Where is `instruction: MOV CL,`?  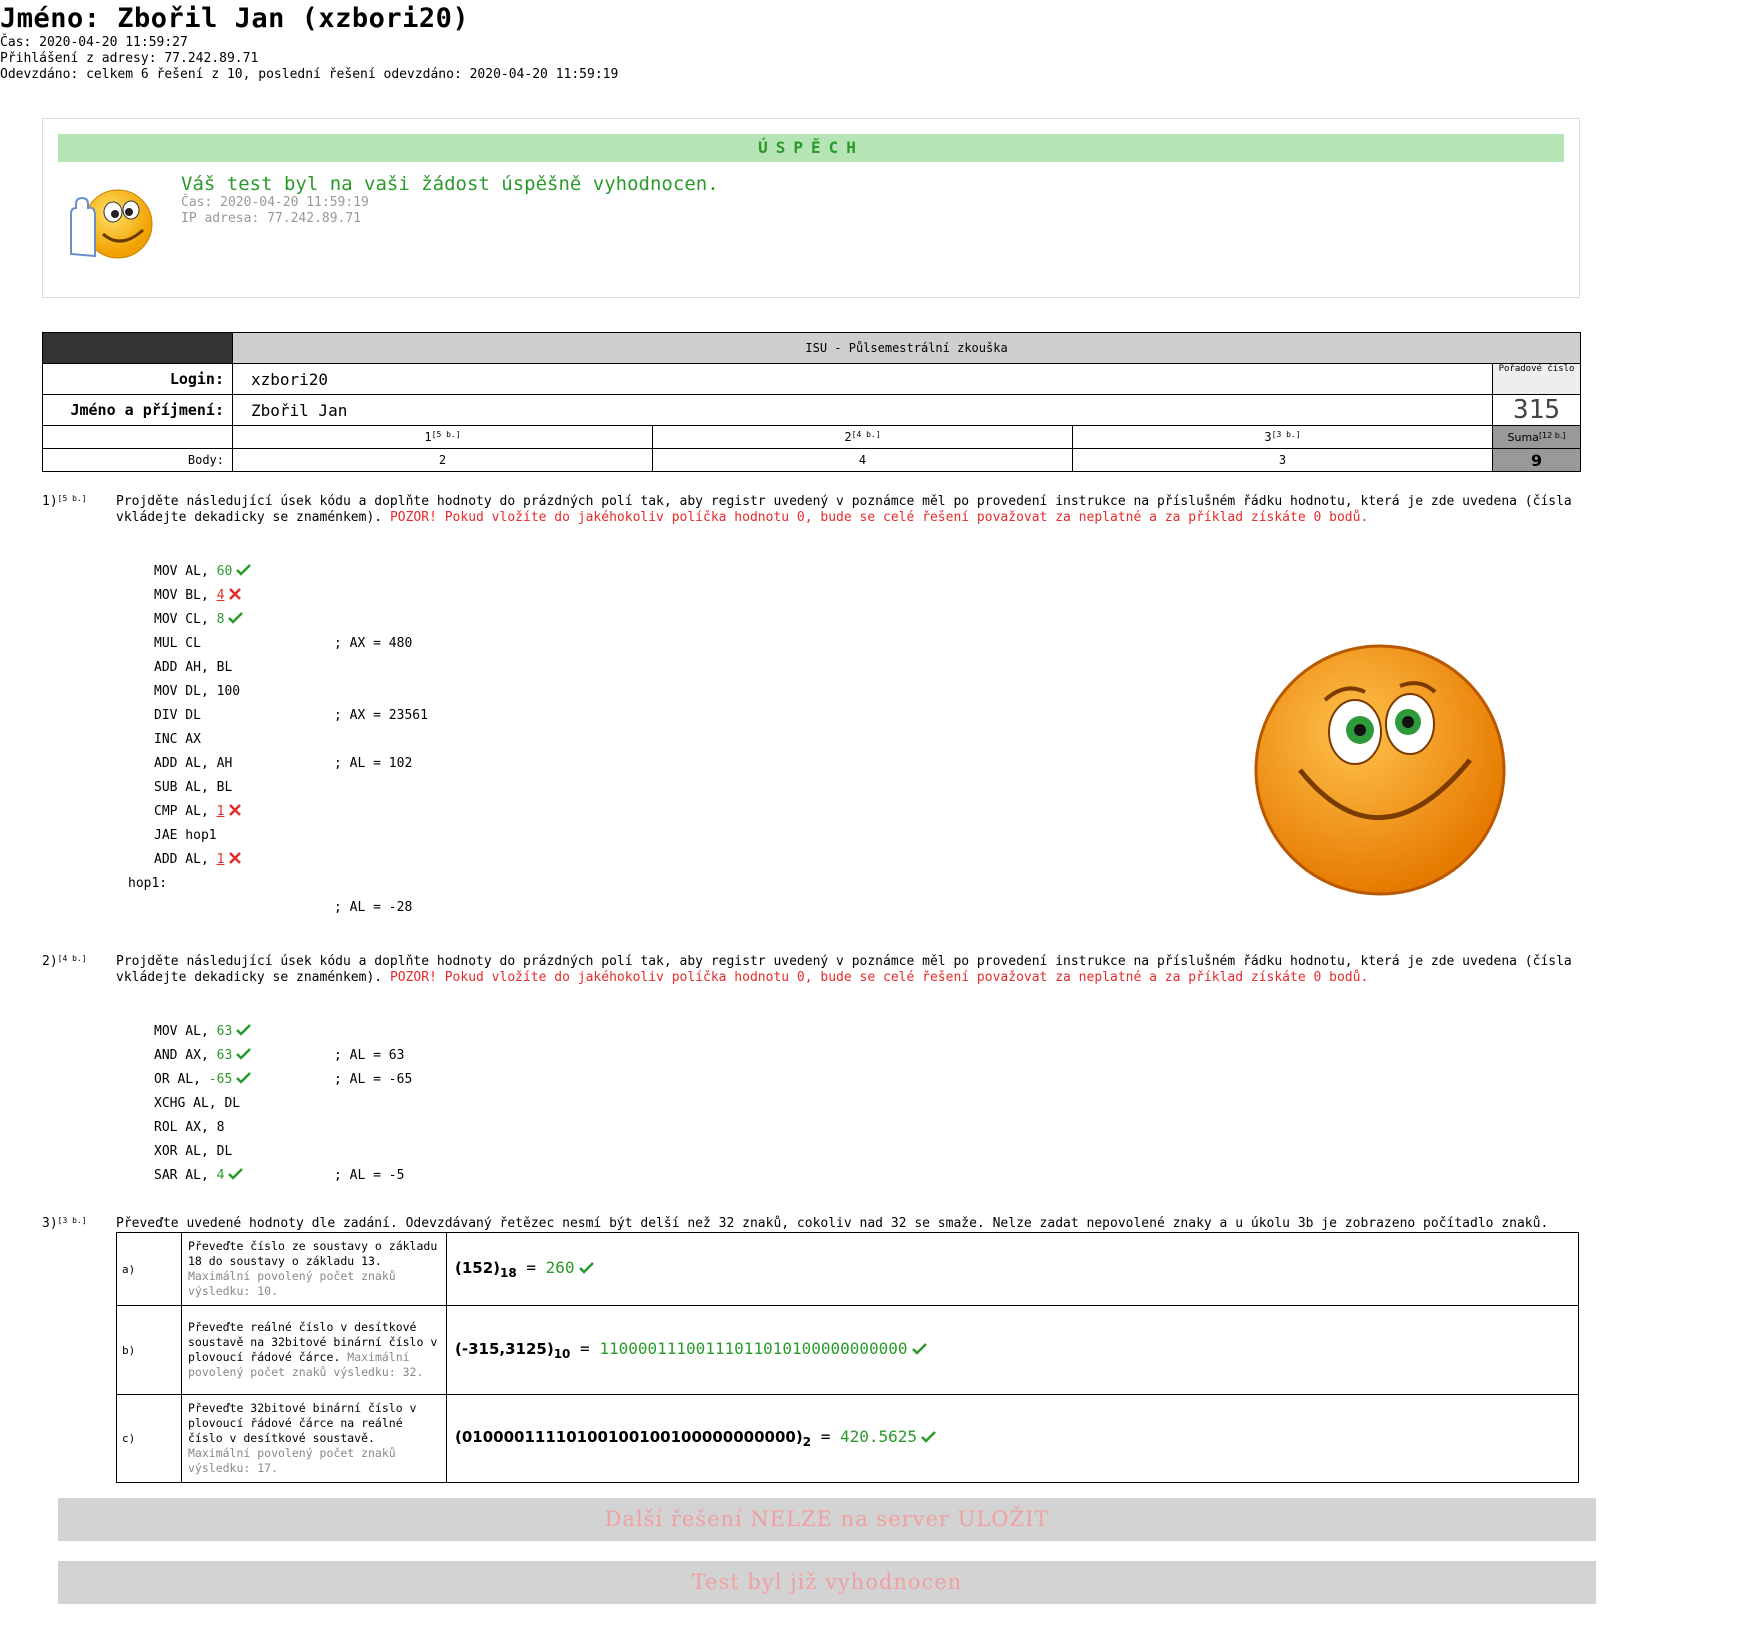 instruction: MOV CL, is located at coordinates (185, 619).